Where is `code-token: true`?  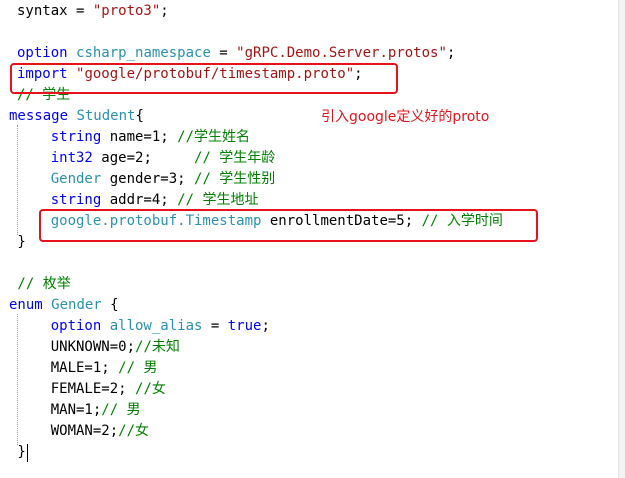 code-token: true is located at coordinates (244, 326).